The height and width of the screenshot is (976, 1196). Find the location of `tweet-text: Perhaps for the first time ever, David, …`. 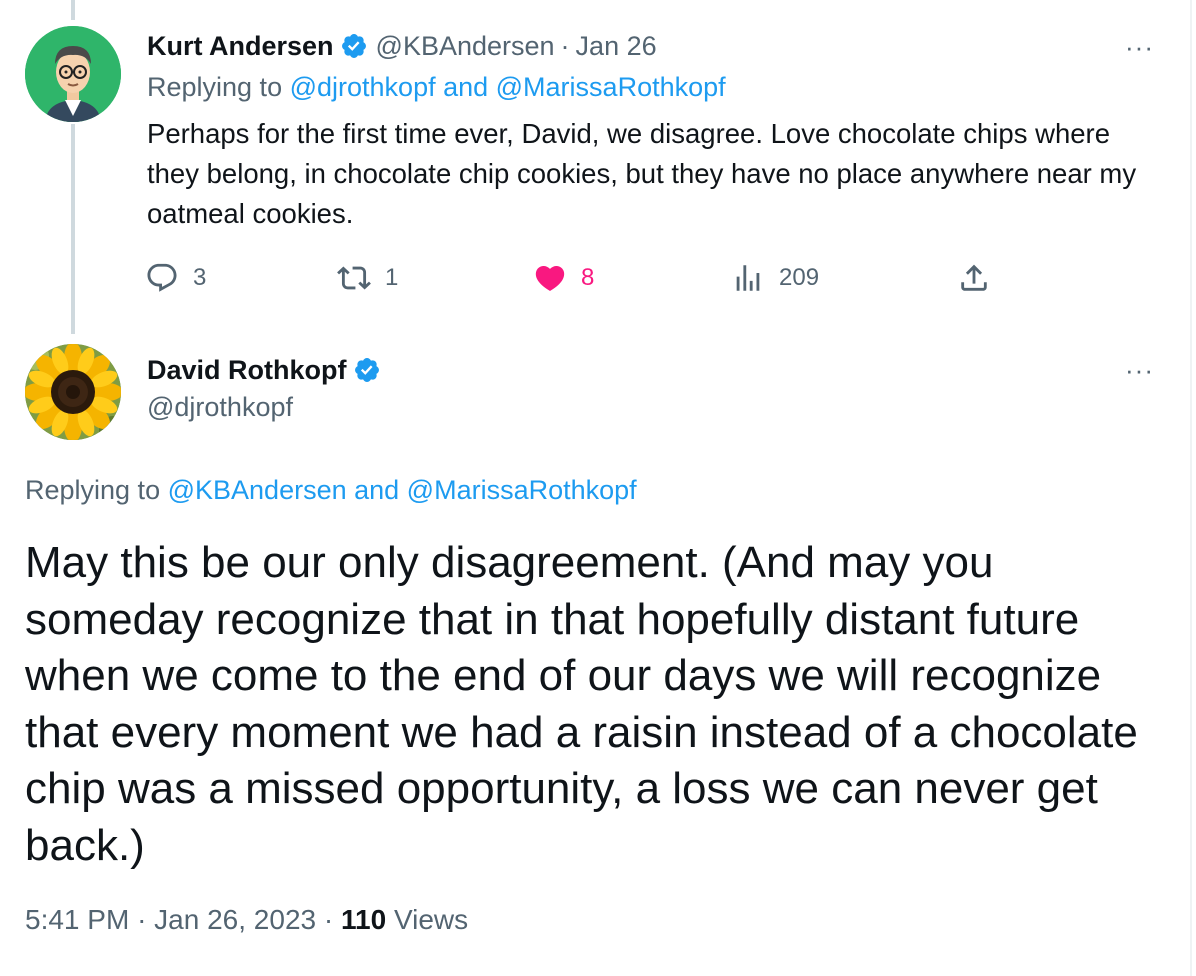

tweet-text: Perhaps for the first time ever, David, … is located at coordinates (642, 173).